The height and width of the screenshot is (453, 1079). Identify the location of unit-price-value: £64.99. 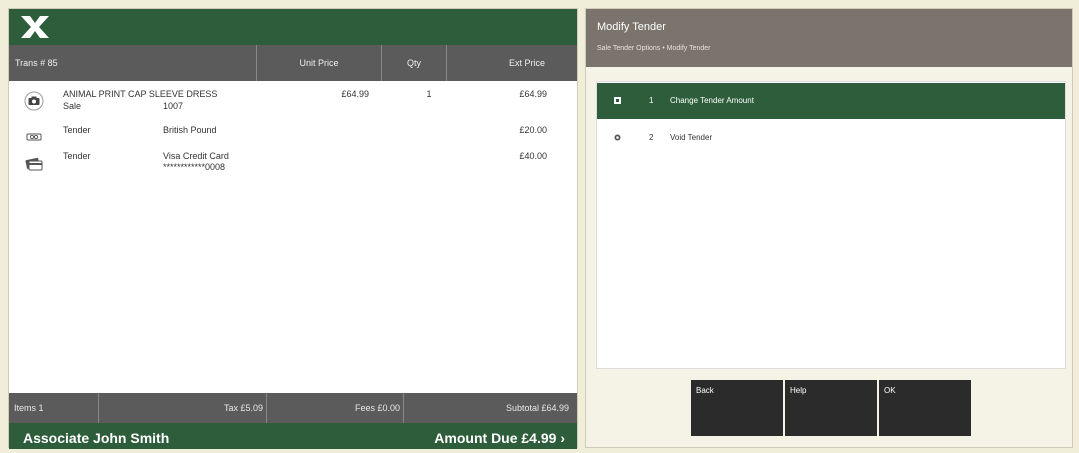
(355, 94).